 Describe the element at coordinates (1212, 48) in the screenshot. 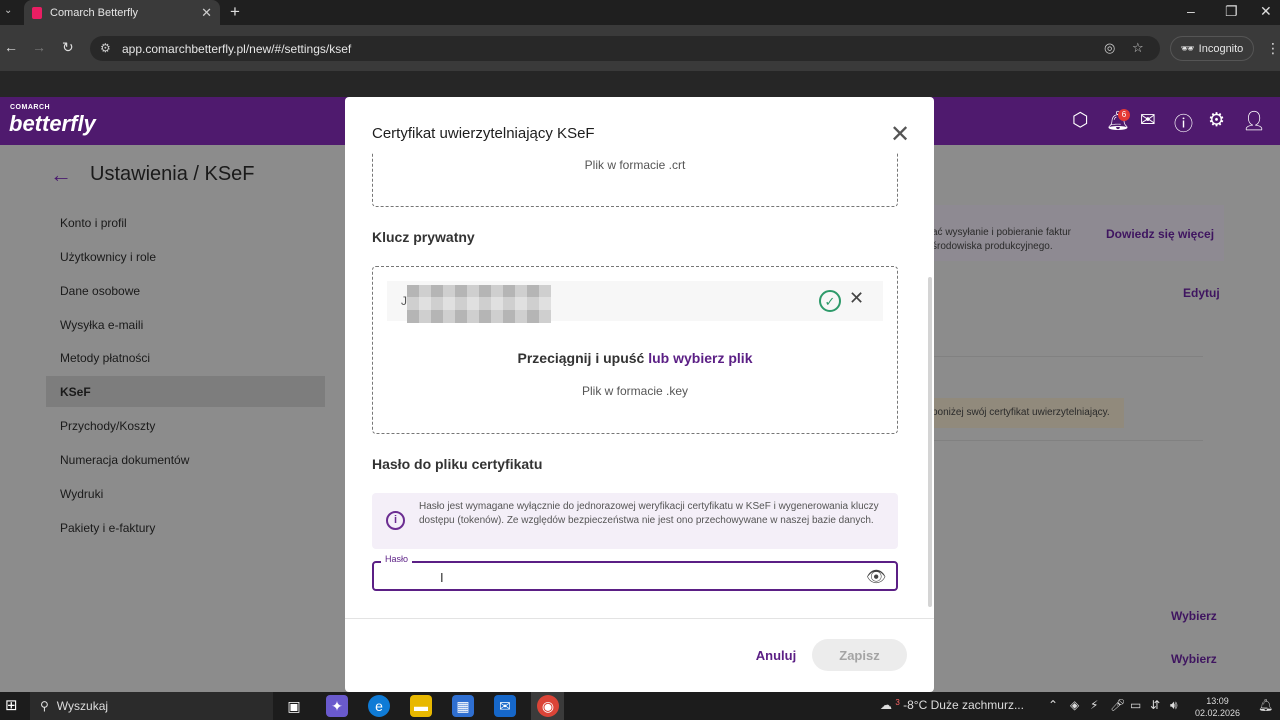

I see `incognito-badge: 🕶 Incognito` at that location.